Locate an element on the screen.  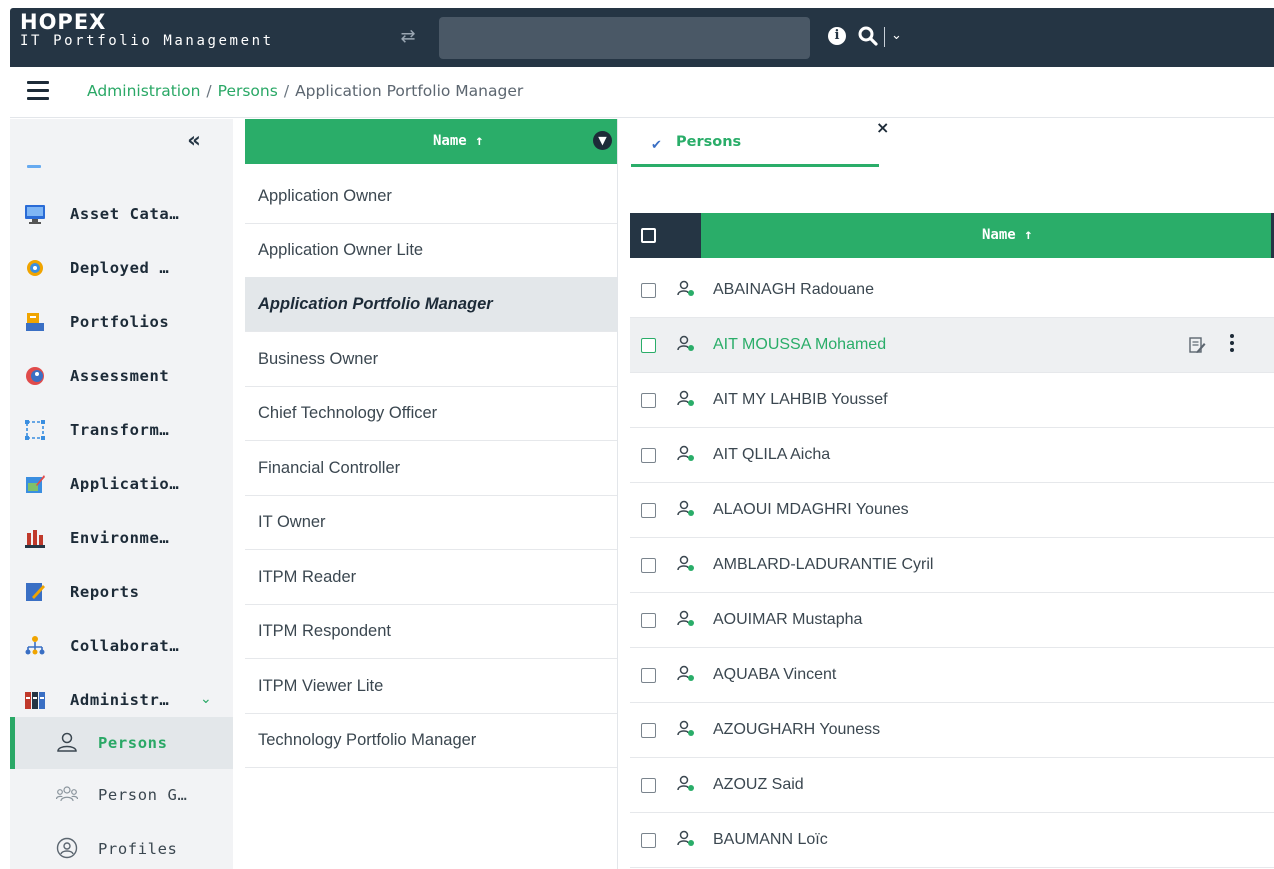
list-item: ITPM Reader is located at coordinates (431, 577).